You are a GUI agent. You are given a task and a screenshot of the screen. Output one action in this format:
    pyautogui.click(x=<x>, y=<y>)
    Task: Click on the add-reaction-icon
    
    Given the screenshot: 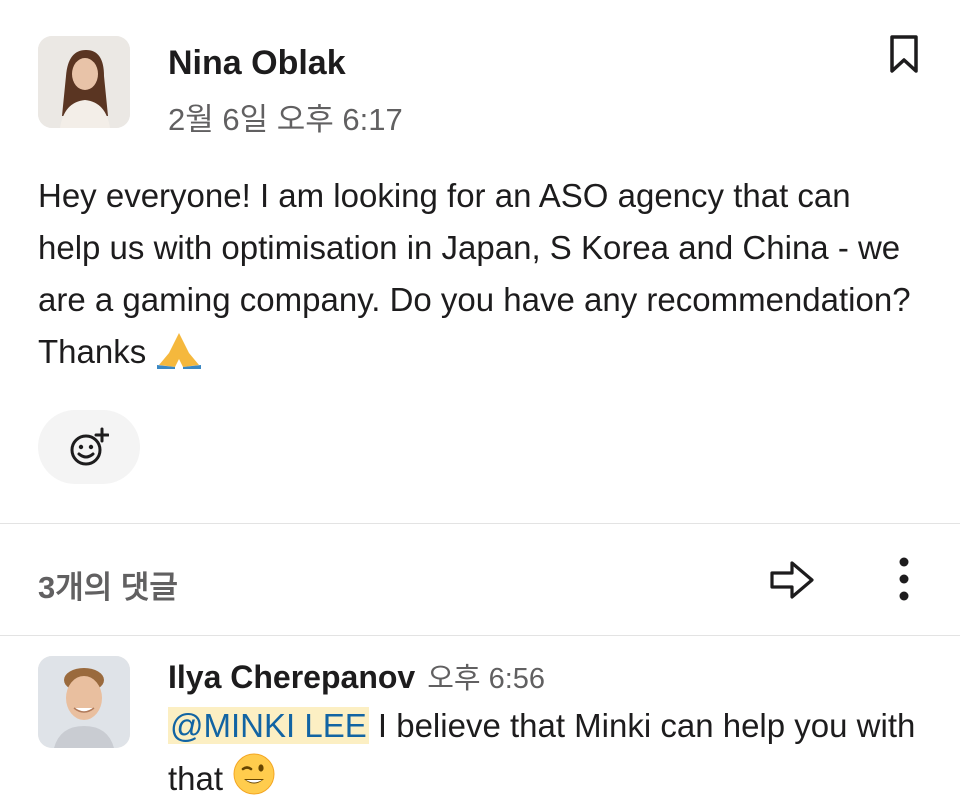 What is the action you would take?
    pyautogui.click(x=89, y=446)
    